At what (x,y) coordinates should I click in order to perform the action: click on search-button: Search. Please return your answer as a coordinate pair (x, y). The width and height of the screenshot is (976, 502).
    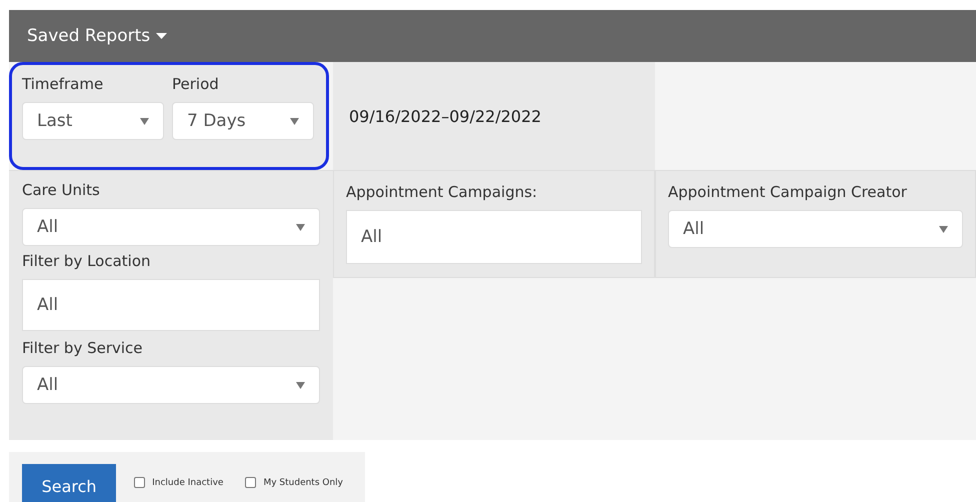
    Looking at the image, I should click on (69, 483).